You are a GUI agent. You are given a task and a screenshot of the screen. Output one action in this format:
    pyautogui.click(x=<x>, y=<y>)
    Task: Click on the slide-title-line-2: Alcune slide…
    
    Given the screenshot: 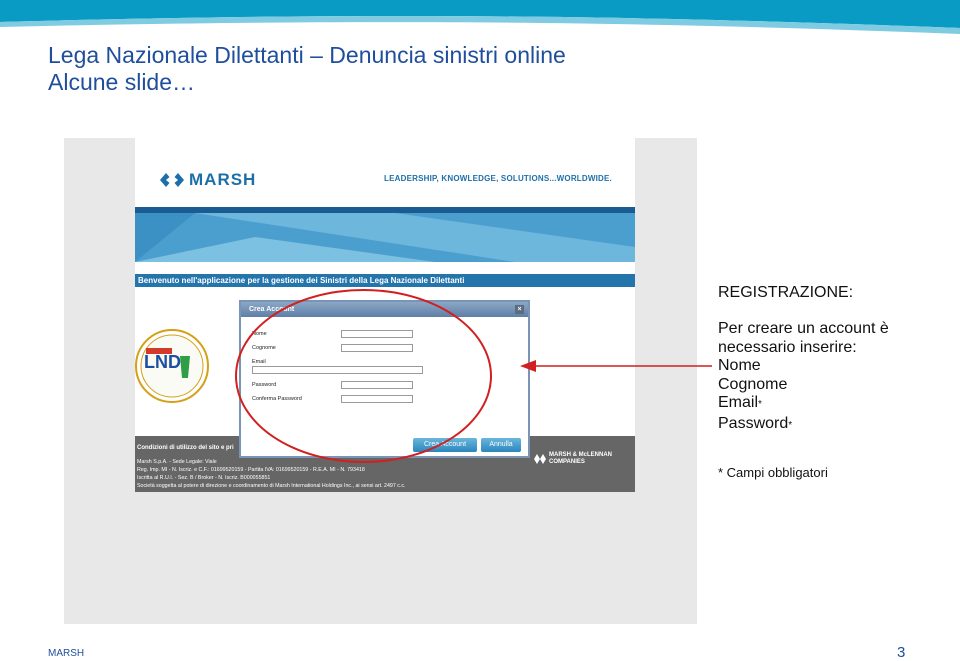 What is the action you would take?
    pyautogui.click(x=122, y=82)
    